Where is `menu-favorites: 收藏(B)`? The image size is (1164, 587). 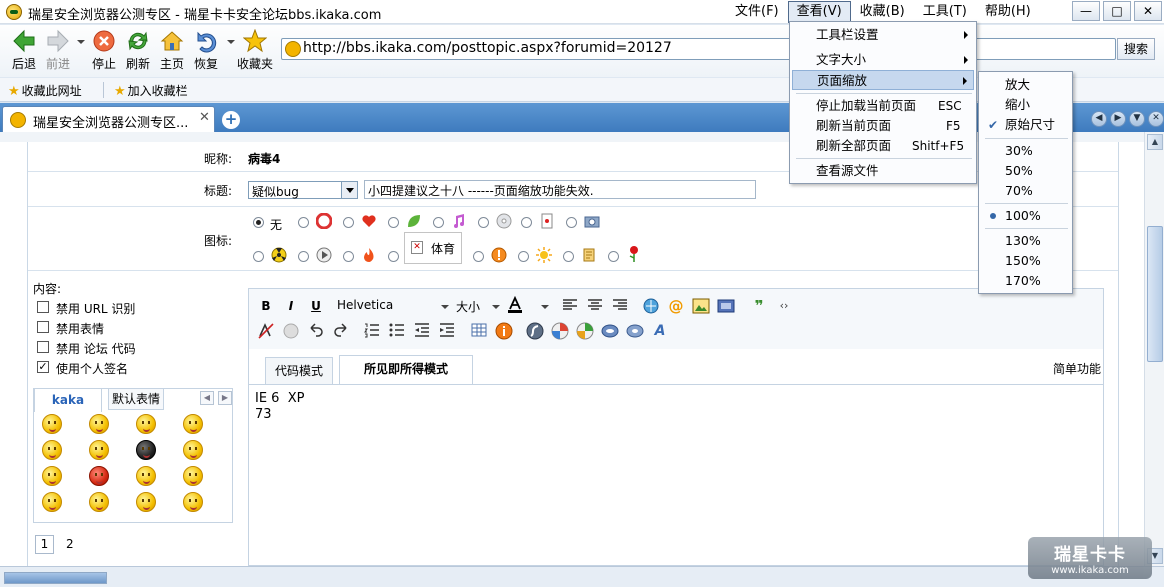
menu-favorites: 收藏(B) is located at coordinates (882, 12).